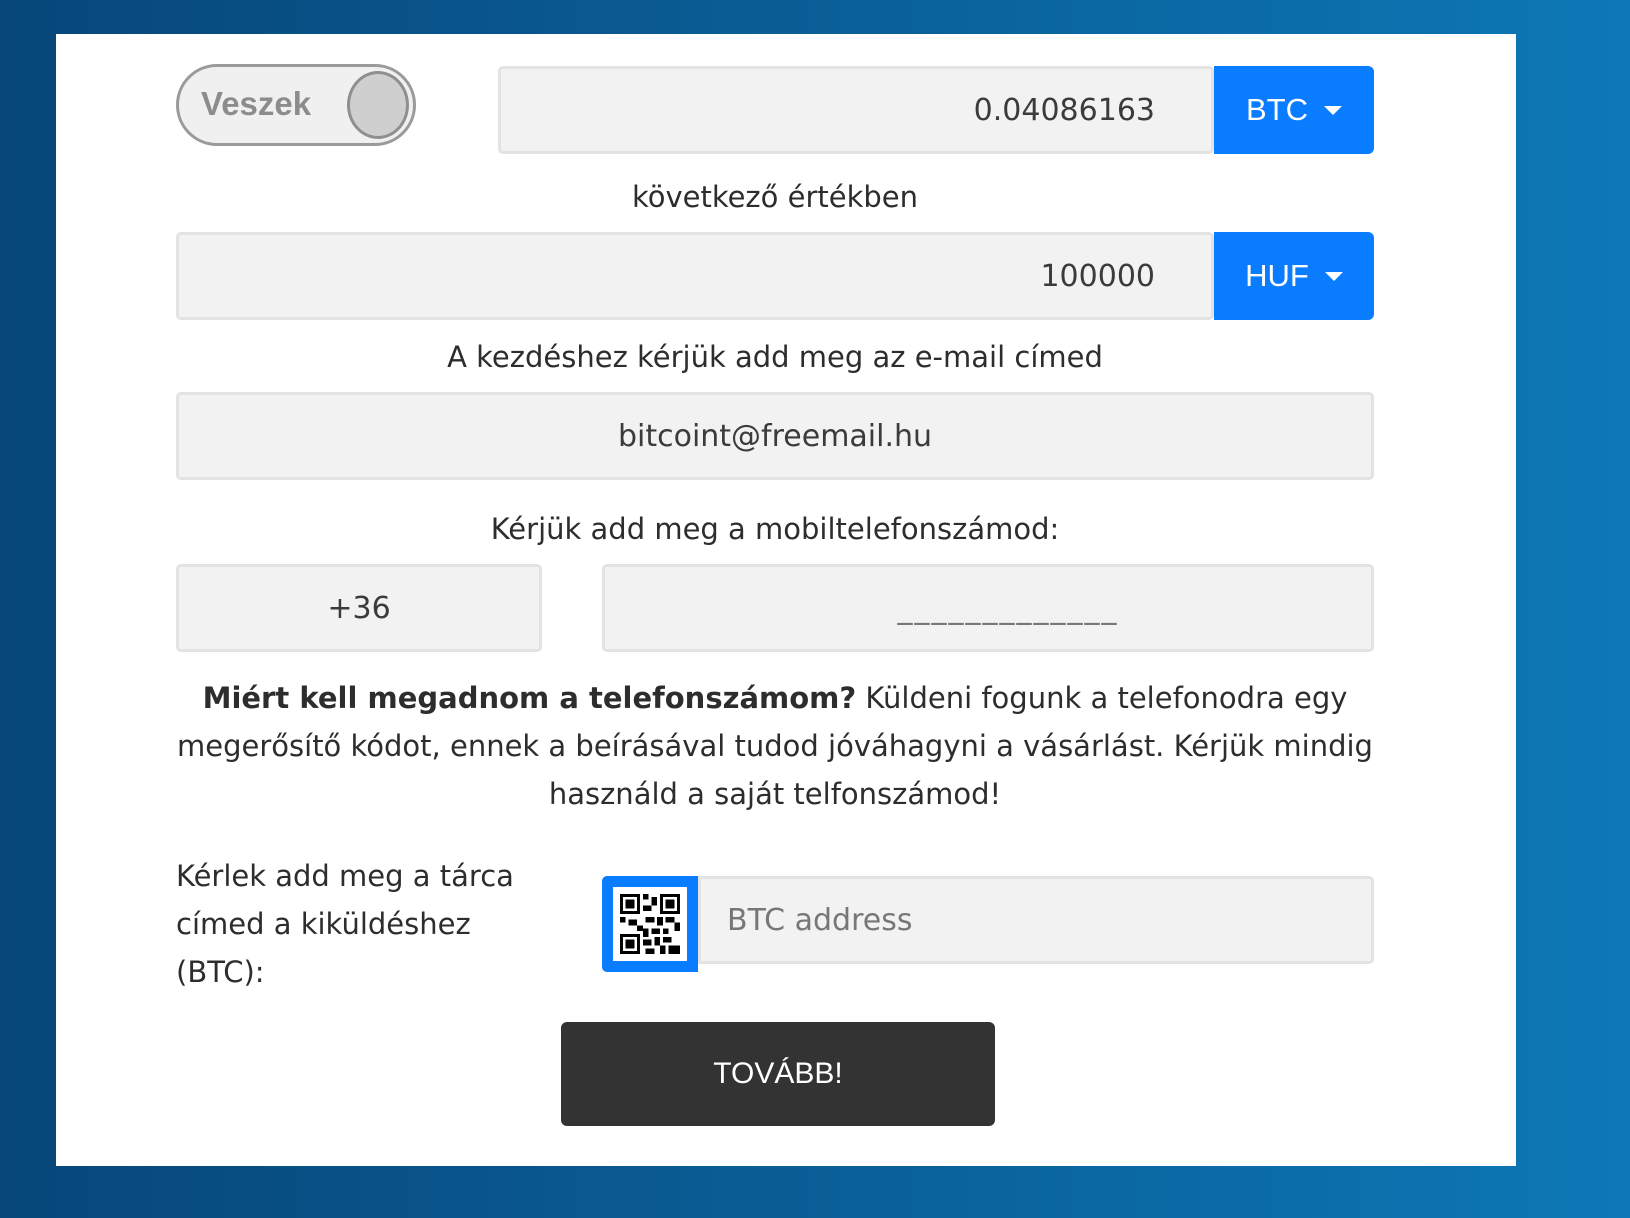  I want to click on phone-prefix-field: +36, so click(359, 608).